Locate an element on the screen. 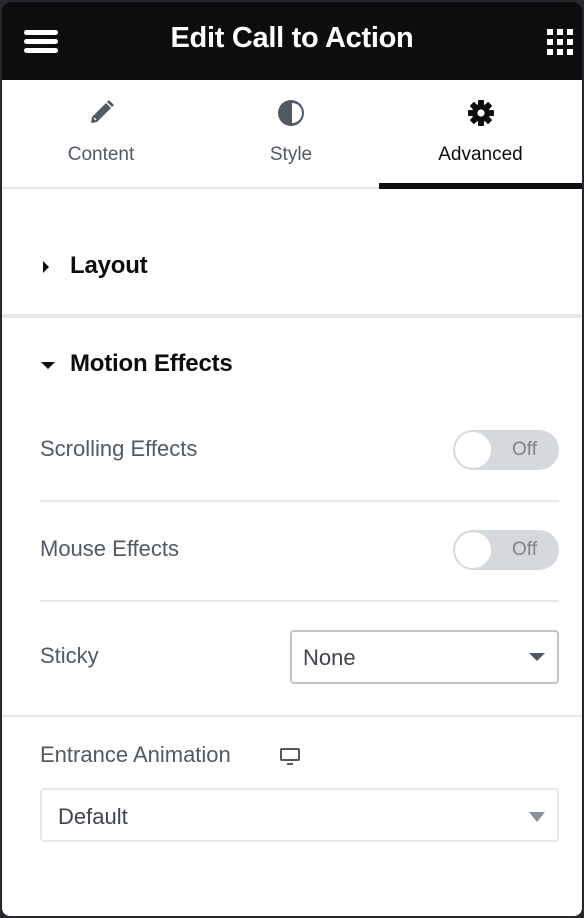 The image size is (584, 918). tab-style: Style is located at coordinates (291, 133).